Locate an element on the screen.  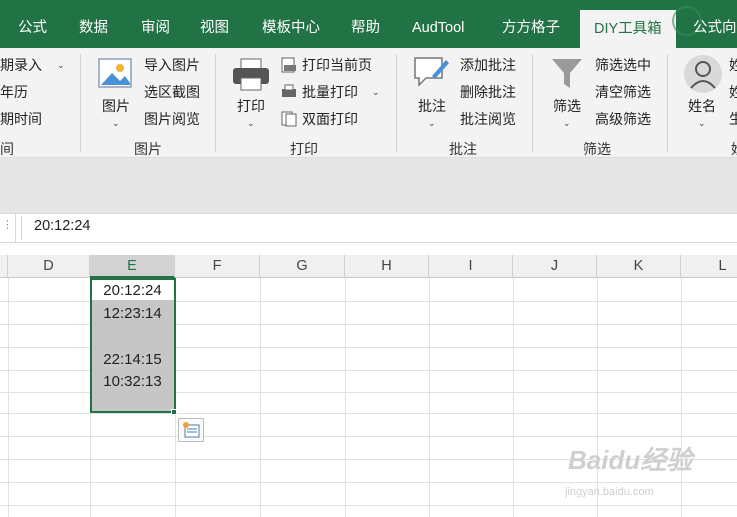
comment-group-label: 批注 is located at coordinates (463, 149).